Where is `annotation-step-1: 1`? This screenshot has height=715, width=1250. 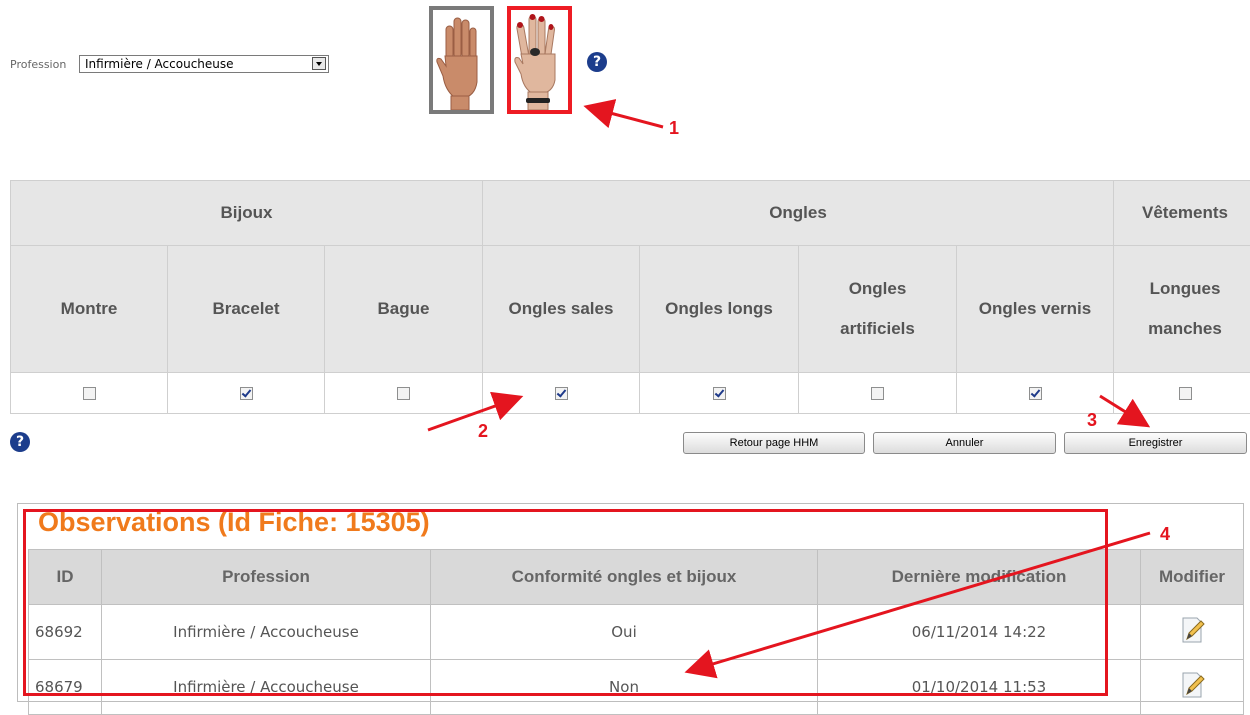 annotation-step-1: 1 is located at coordinates (674, 128).